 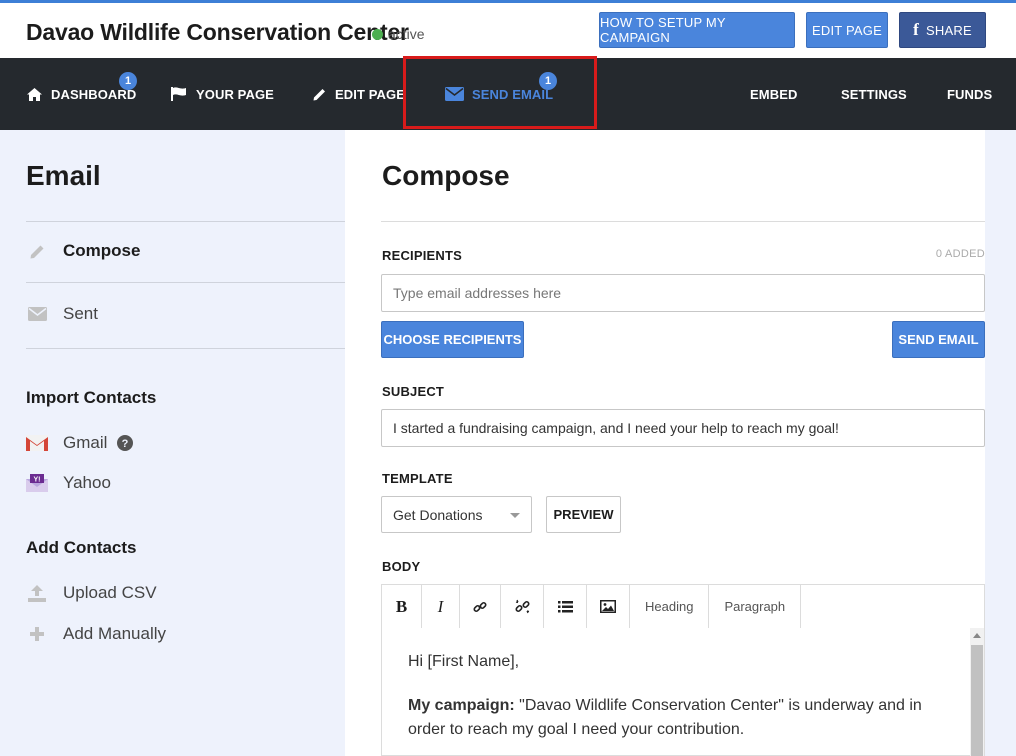 What do you see at coordinates (110, 592) in the screenshot?
I see `sidebar-item-label: Upload CSV` at bounding box center [110, 592].